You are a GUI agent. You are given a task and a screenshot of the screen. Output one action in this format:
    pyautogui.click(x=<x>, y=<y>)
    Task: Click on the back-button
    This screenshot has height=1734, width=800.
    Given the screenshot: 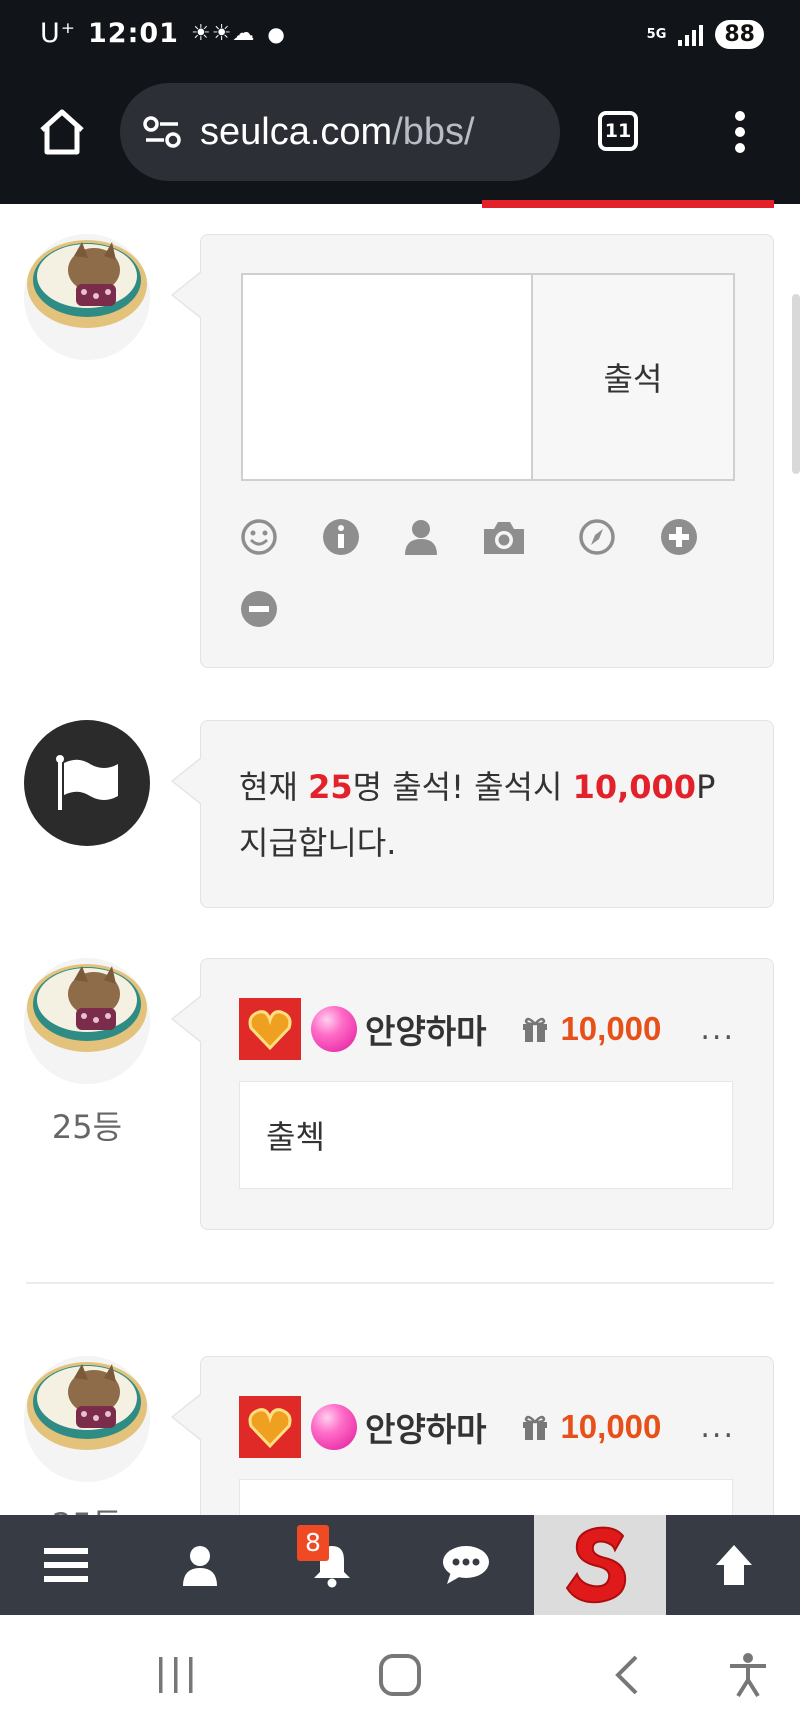 What is the action you would take?
    pyautogui.click(x=626, y=1675)
    